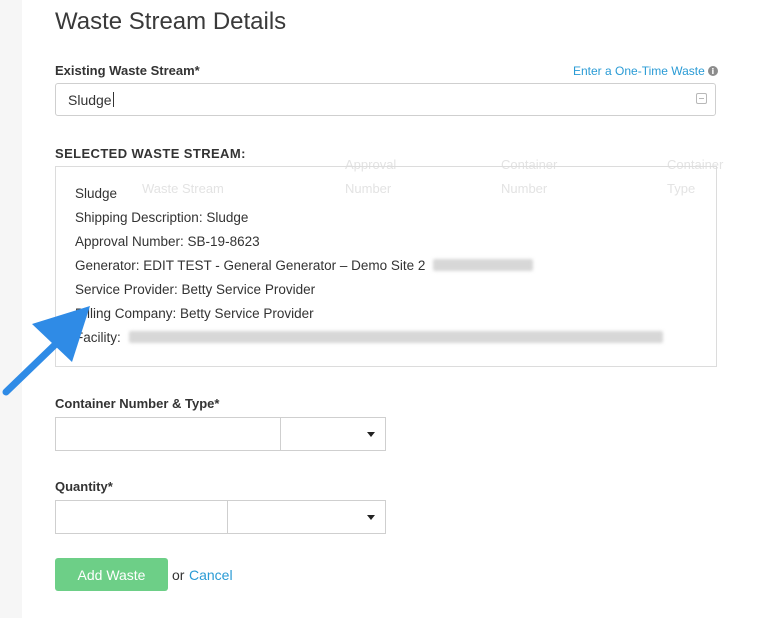 The width and height of the screenshot is (776, 618). Describe the element at coordinates (150, 153) in the screenshot. I see `selected-waste-stream-heading: SELECTED WASTE STREAM:` at that location.